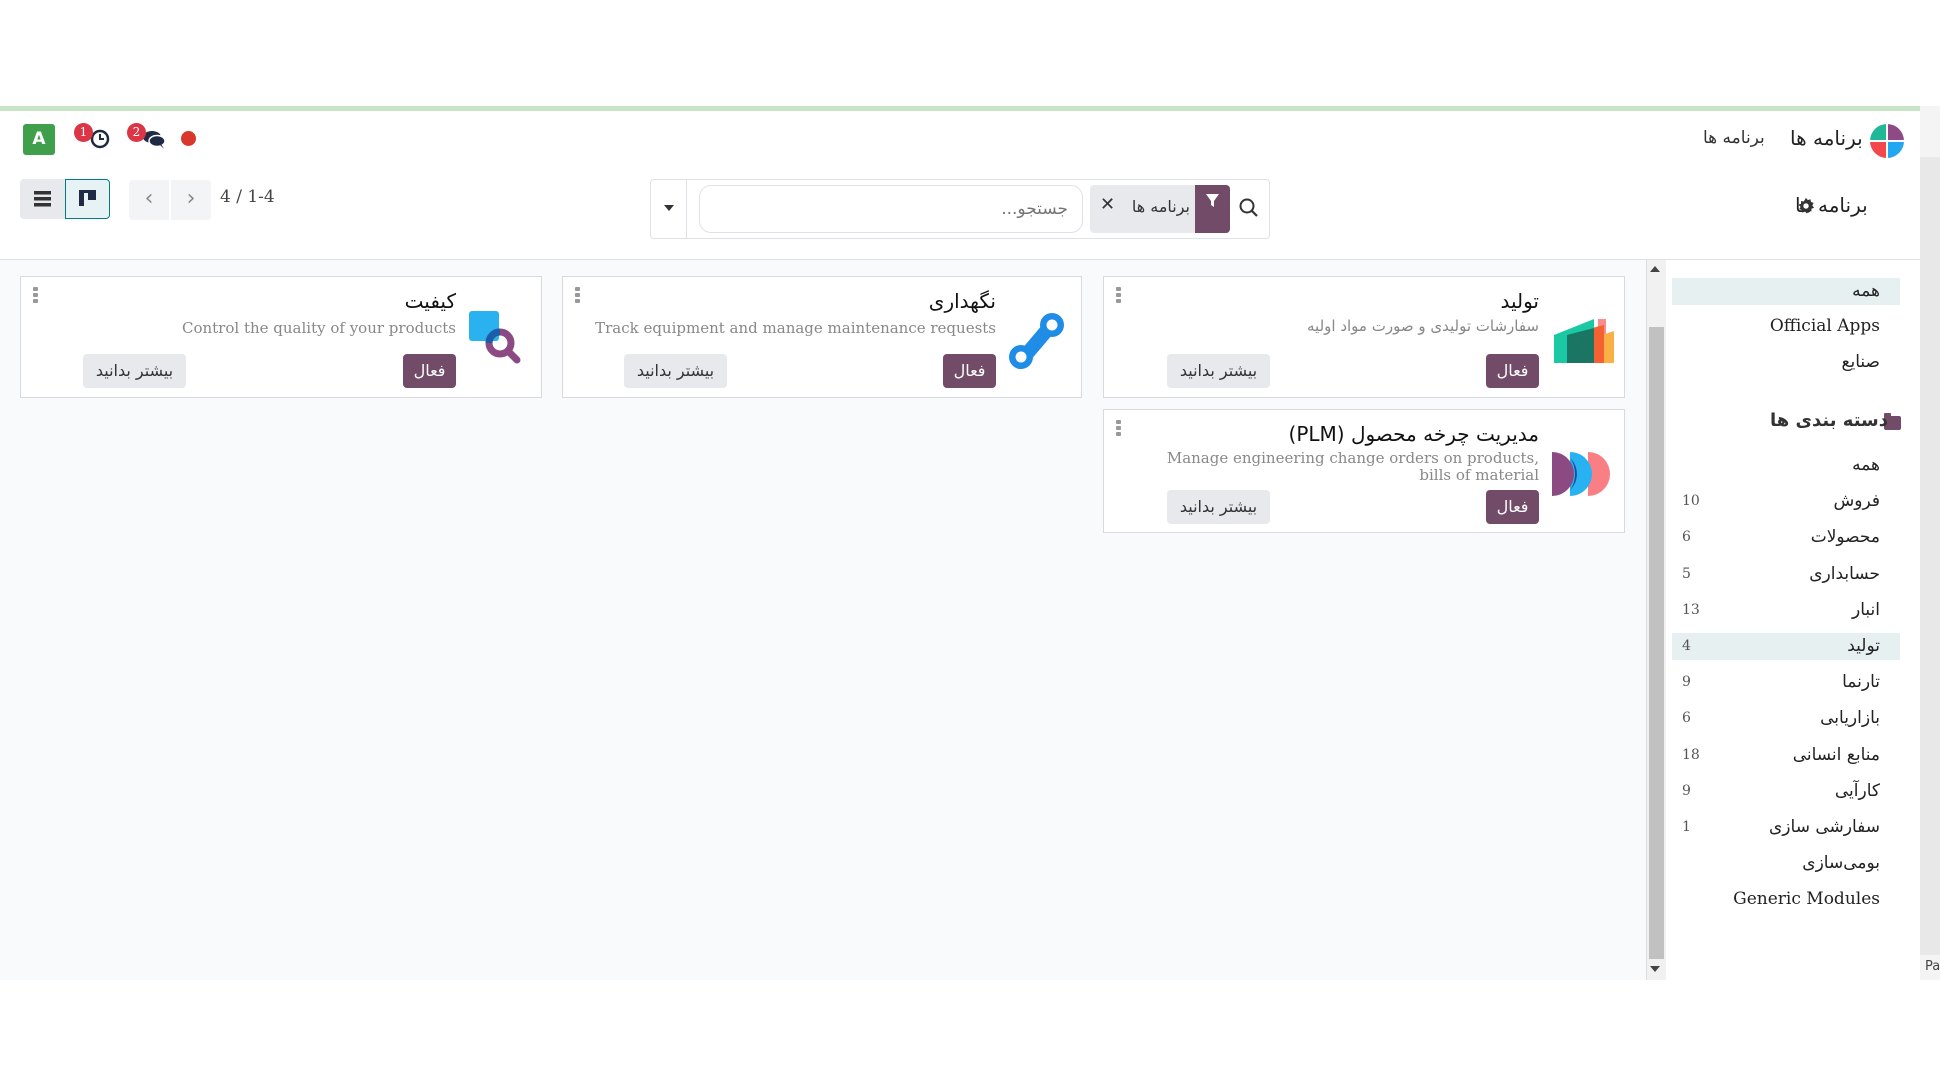 The width and height of the screenshot is (1940, 1091). Describe the element at coordinates (1249, 208) in the screenshot. I see `search-icon` at that location.